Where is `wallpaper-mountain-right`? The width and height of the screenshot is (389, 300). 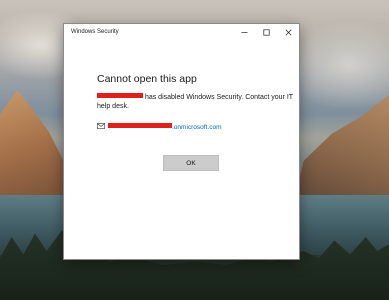
wallpaper-mountain-right is located at coordinates (341, 150).